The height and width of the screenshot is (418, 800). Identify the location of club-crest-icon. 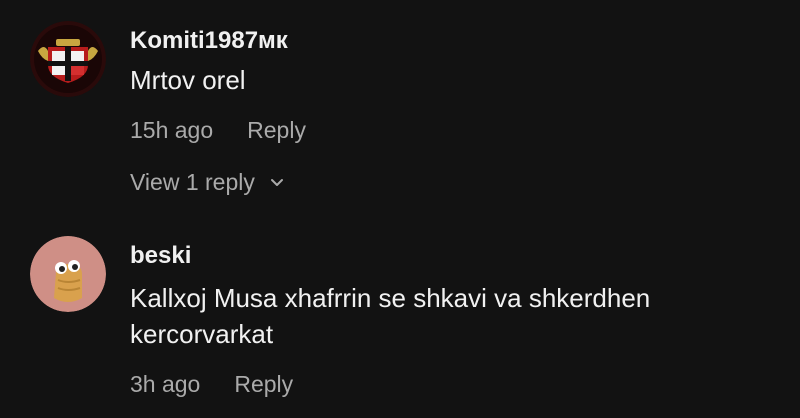
(68, 59).